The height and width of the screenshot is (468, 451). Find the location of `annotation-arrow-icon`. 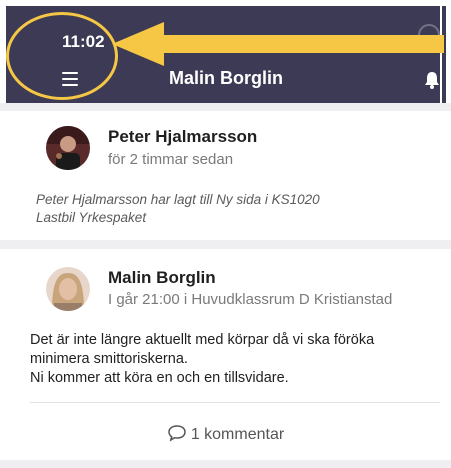

annotation-arrow-icon is located at coordinates (278, 44).